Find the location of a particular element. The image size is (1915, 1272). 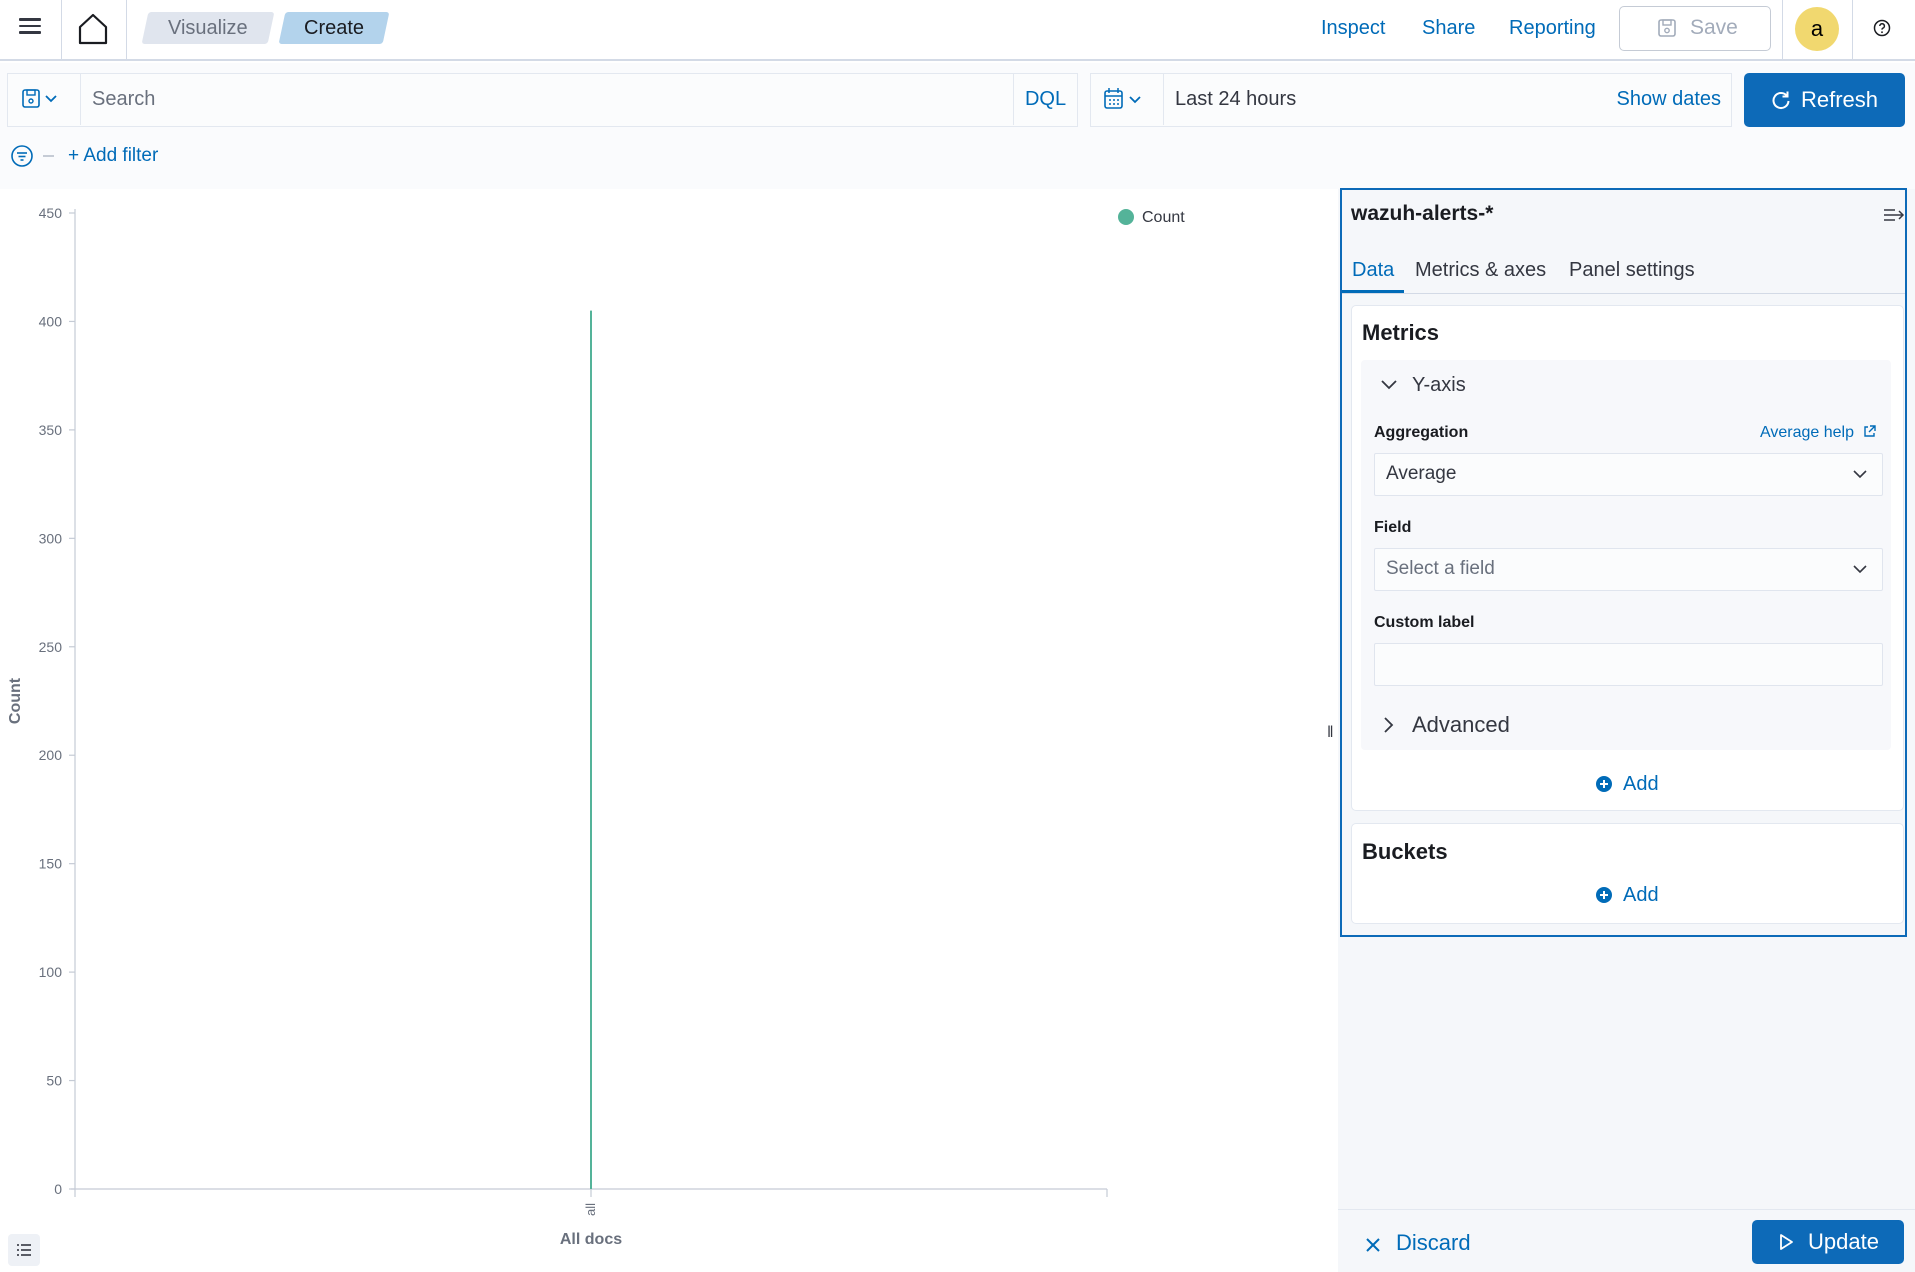

add-bucket-button: Add is located at coordinates (1627, 895).